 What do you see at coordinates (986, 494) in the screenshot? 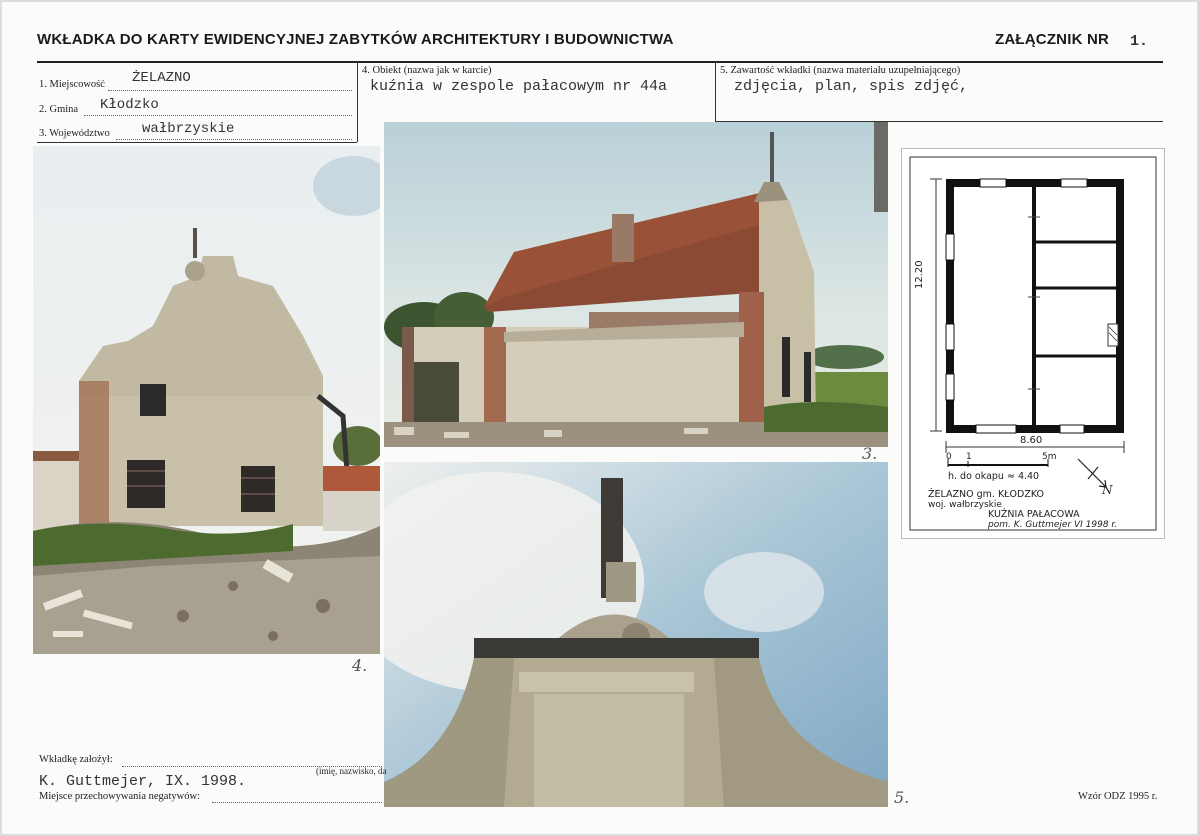
I see `plan-caption-line1: ŻELAZNO gm. KŁODZKO` at bounding box center [986, 494].